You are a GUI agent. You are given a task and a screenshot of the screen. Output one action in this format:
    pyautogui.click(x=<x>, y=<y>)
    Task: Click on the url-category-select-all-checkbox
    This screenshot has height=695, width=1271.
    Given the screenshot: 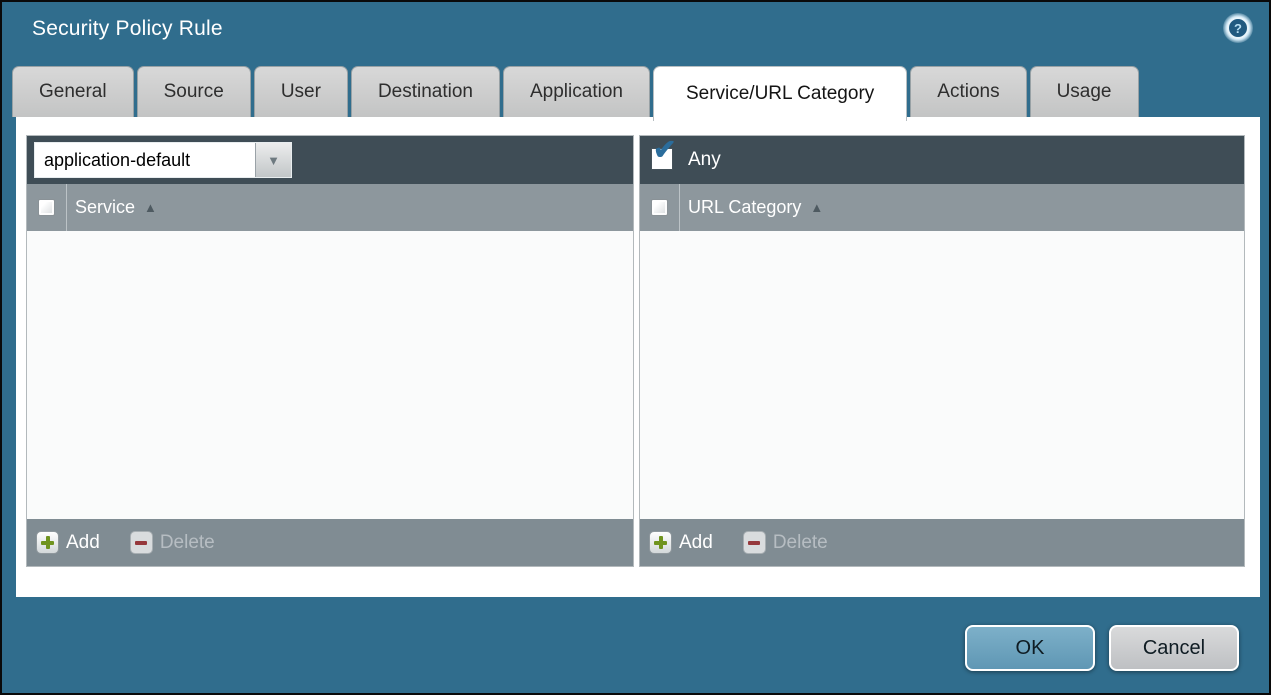 What is the action you would take?
    pyautogui.click(x=659, y=207)
    